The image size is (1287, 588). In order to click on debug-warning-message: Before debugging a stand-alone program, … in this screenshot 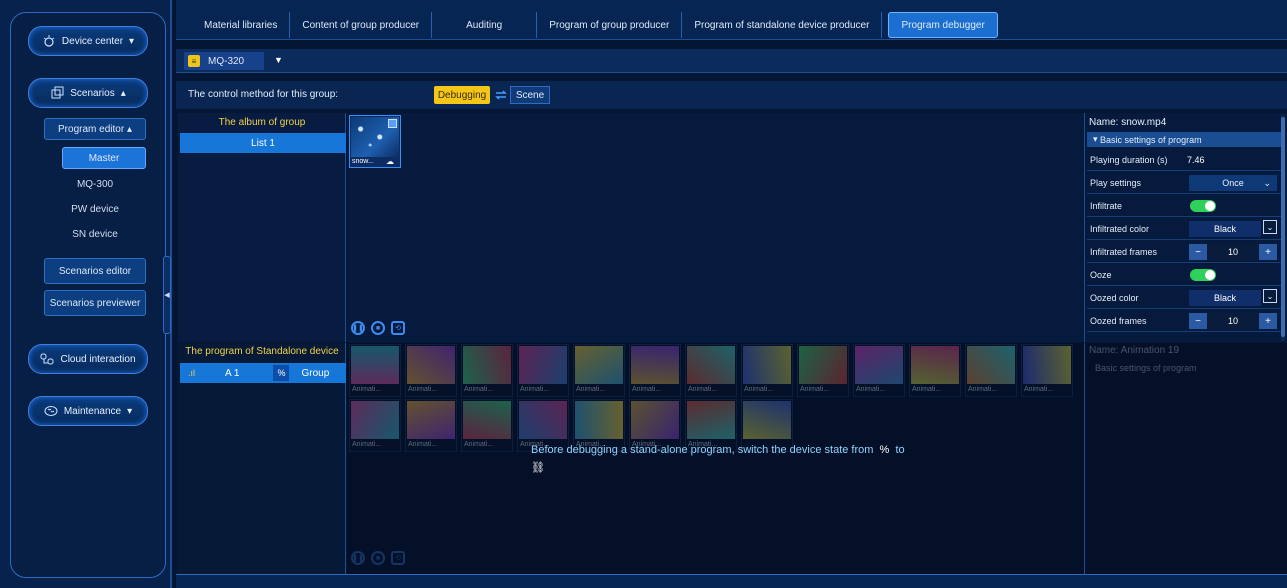, I will do `click(721, 459)`.